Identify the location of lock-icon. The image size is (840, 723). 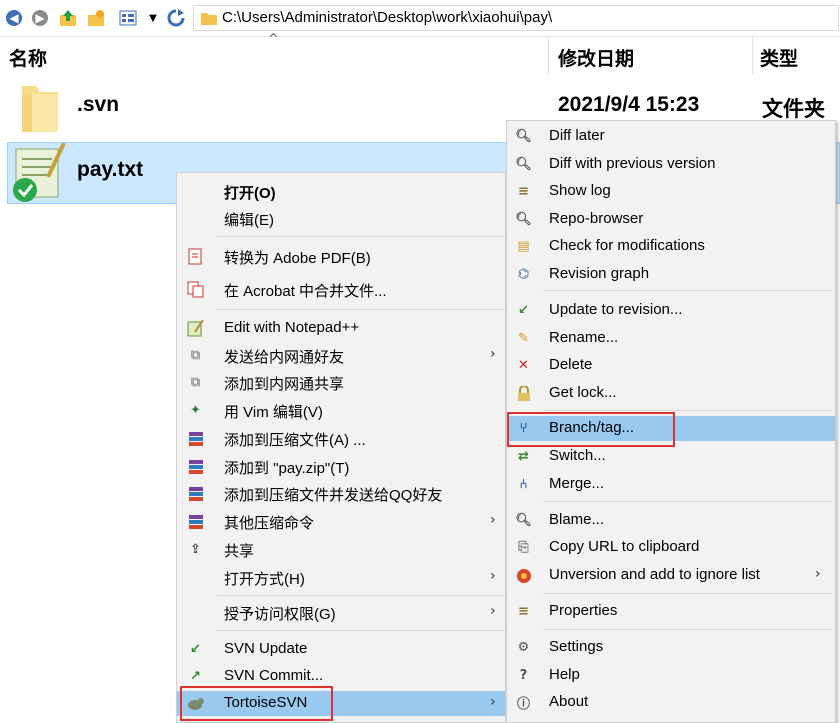
(523, 393).